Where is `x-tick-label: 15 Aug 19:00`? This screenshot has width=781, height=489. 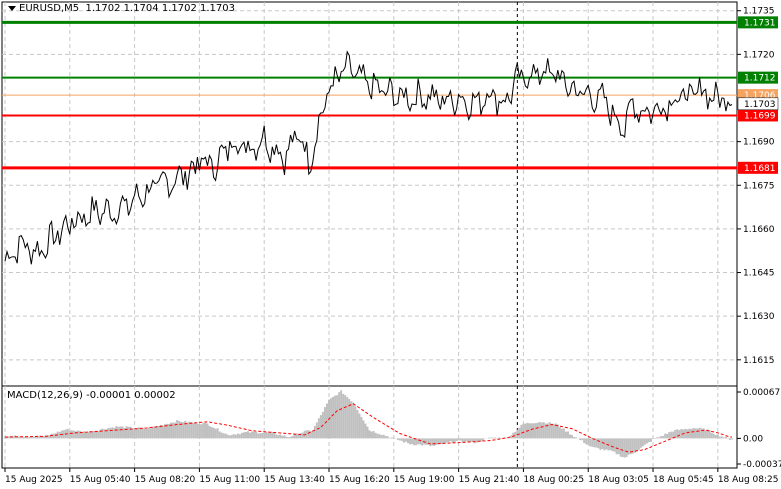
x-tick-label: 15 Aug 19:00 is located at coordinates (424, 480).